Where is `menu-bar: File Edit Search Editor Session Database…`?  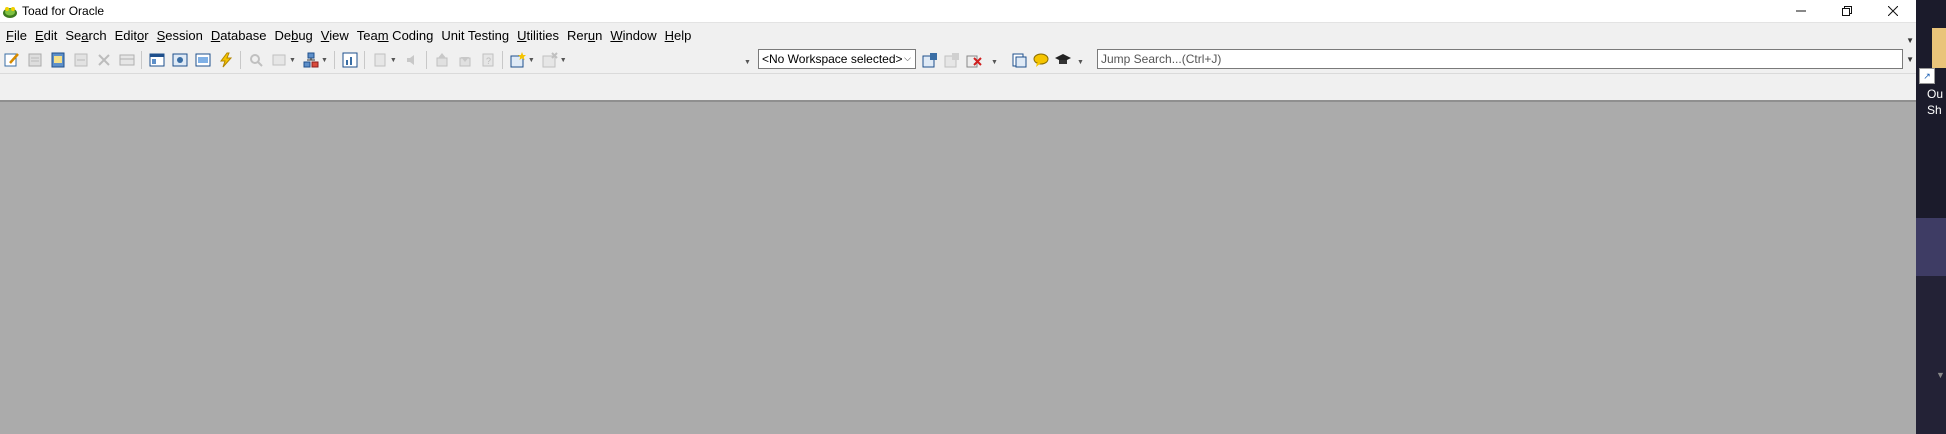 menu-bar: File Edit Search Editor Session Database… is located at coordinates (958, 34).